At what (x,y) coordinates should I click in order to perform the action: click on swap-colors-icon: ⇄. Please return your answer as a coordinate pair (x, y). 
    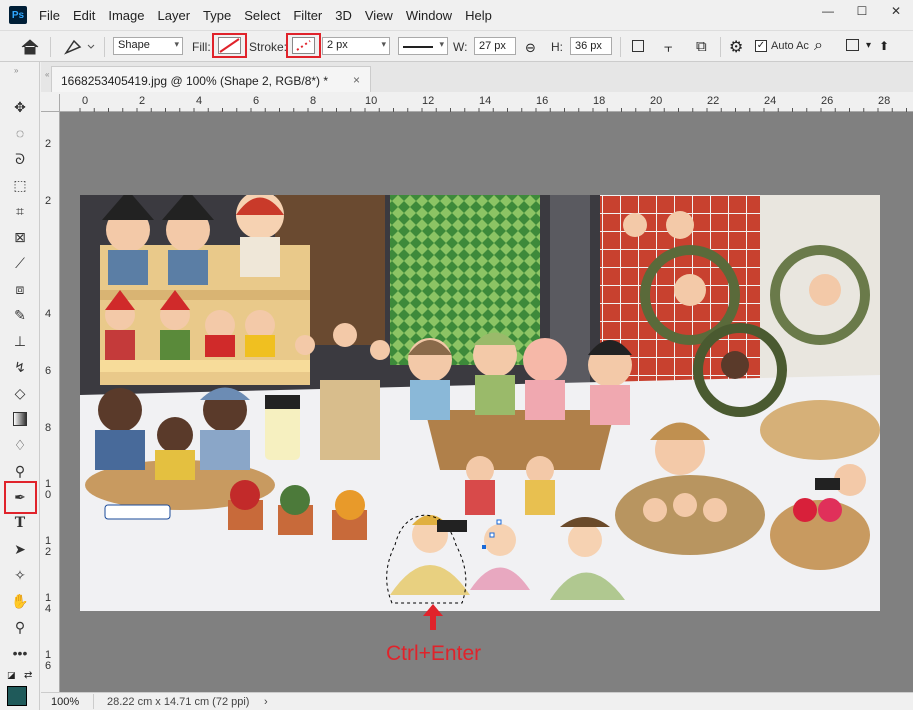
    Looking at the image, I should click on (28, 675).